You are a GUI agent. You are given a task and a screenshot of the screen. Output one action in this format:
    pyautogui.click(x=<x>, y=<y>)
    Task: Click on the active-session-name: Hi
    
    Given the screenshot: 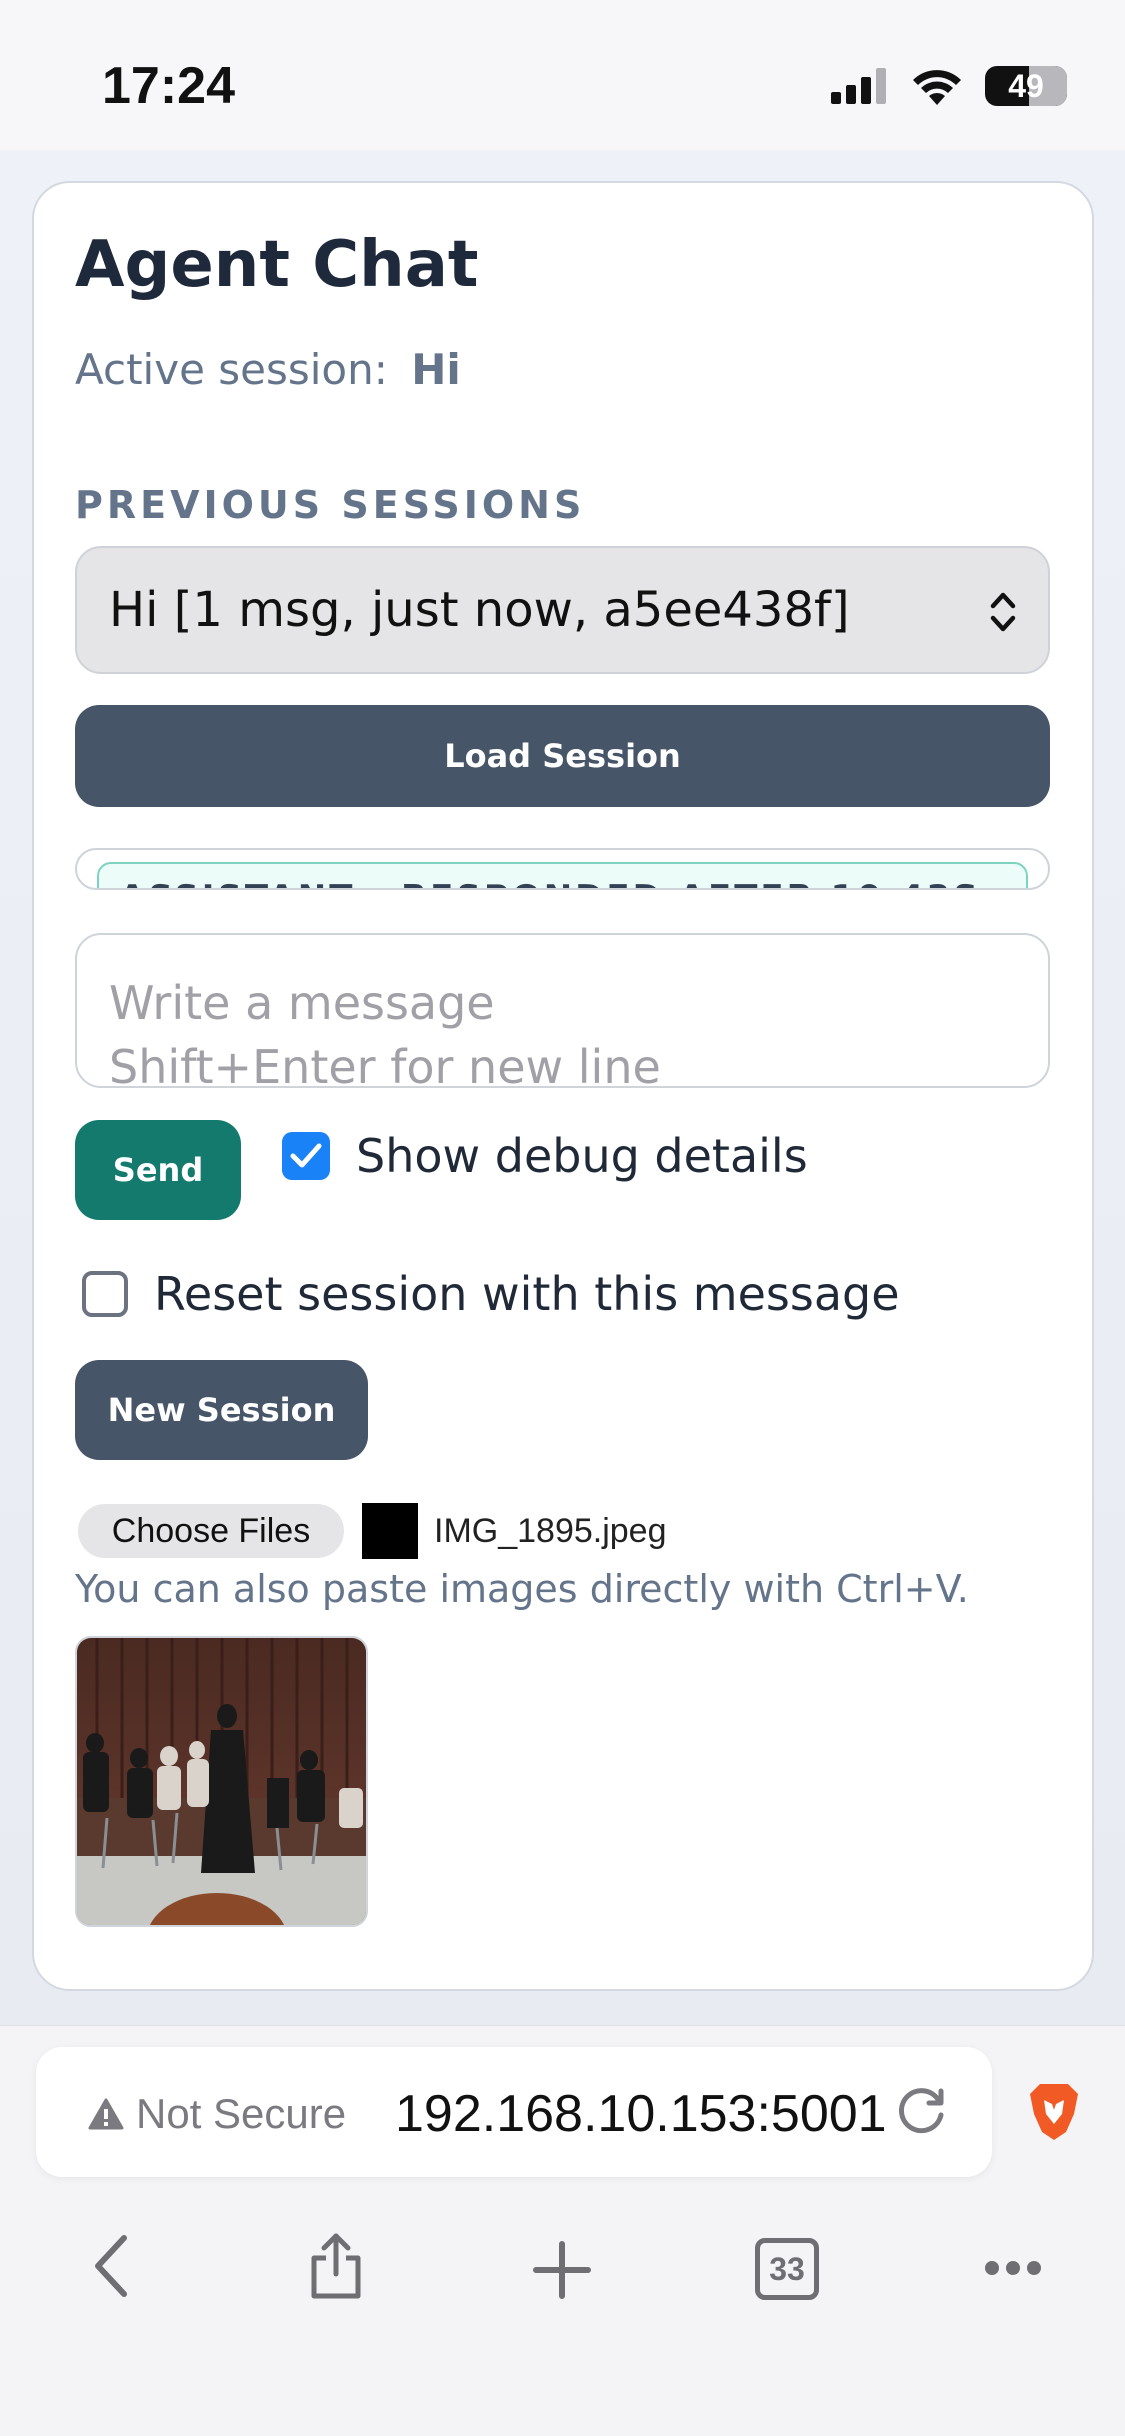 What is the action you would take?
    pyautogui.click(x=436, y=369)
    